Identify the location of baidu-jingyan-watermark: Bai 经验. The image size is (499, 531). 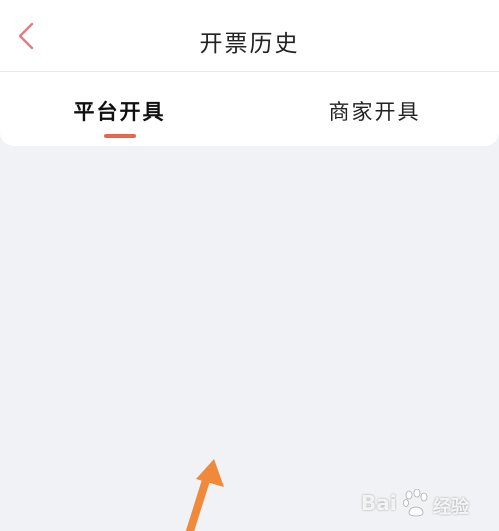
(426, 504).